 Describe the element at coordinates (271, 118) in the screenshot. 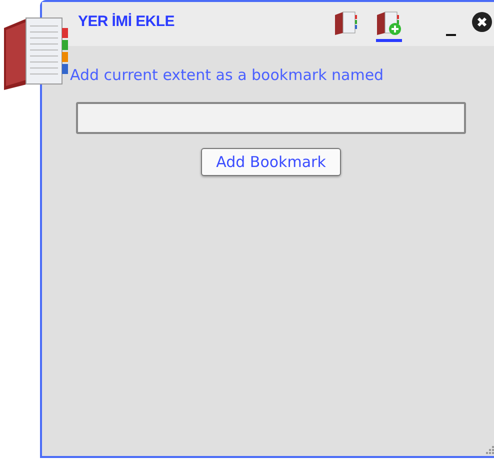

I see `input-field` at that location.